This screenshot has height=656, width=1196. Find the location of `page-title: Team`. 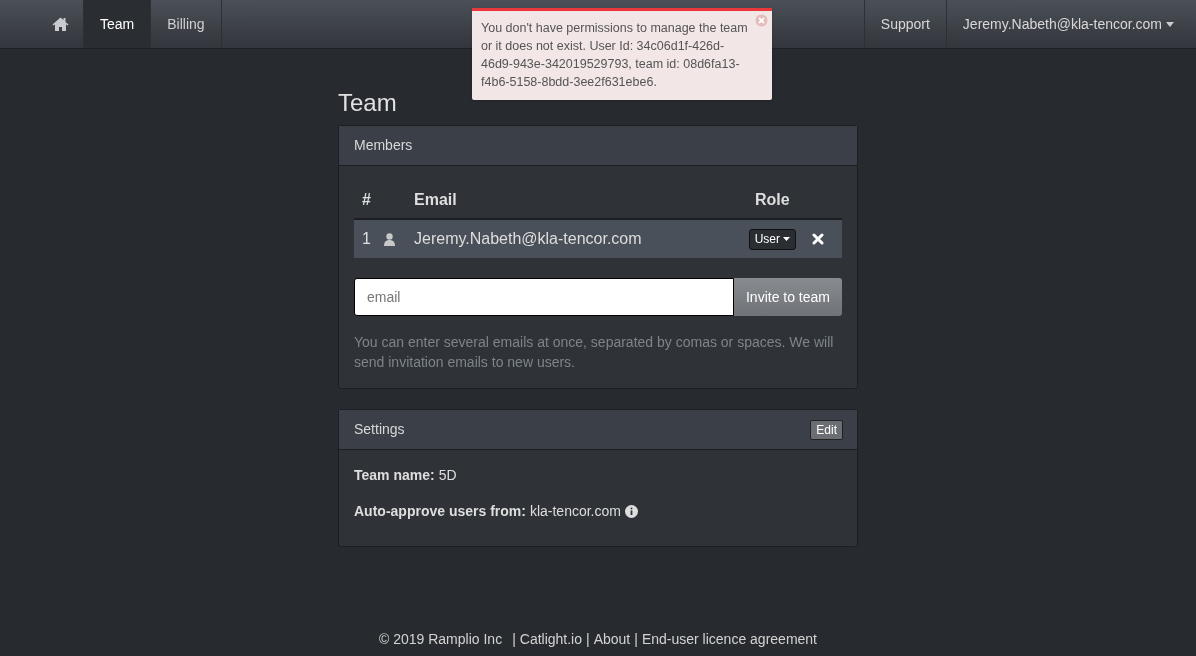

page-title: Team is located at coordinates (368, 103).